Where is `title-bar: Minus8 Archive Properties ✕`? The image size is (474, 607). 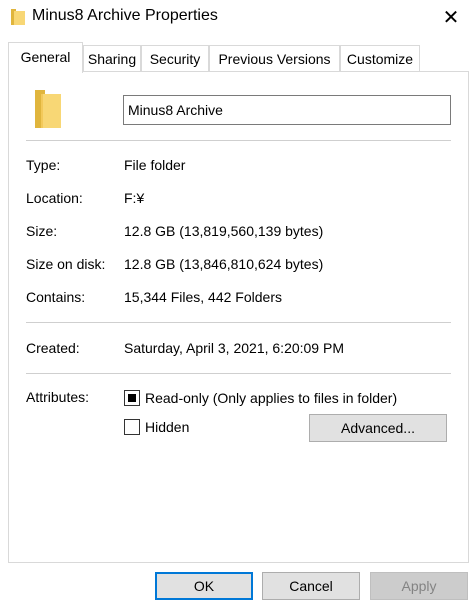 title-bar: Minus8 Archive Properties ✕ is located at coordinates (237, 17).